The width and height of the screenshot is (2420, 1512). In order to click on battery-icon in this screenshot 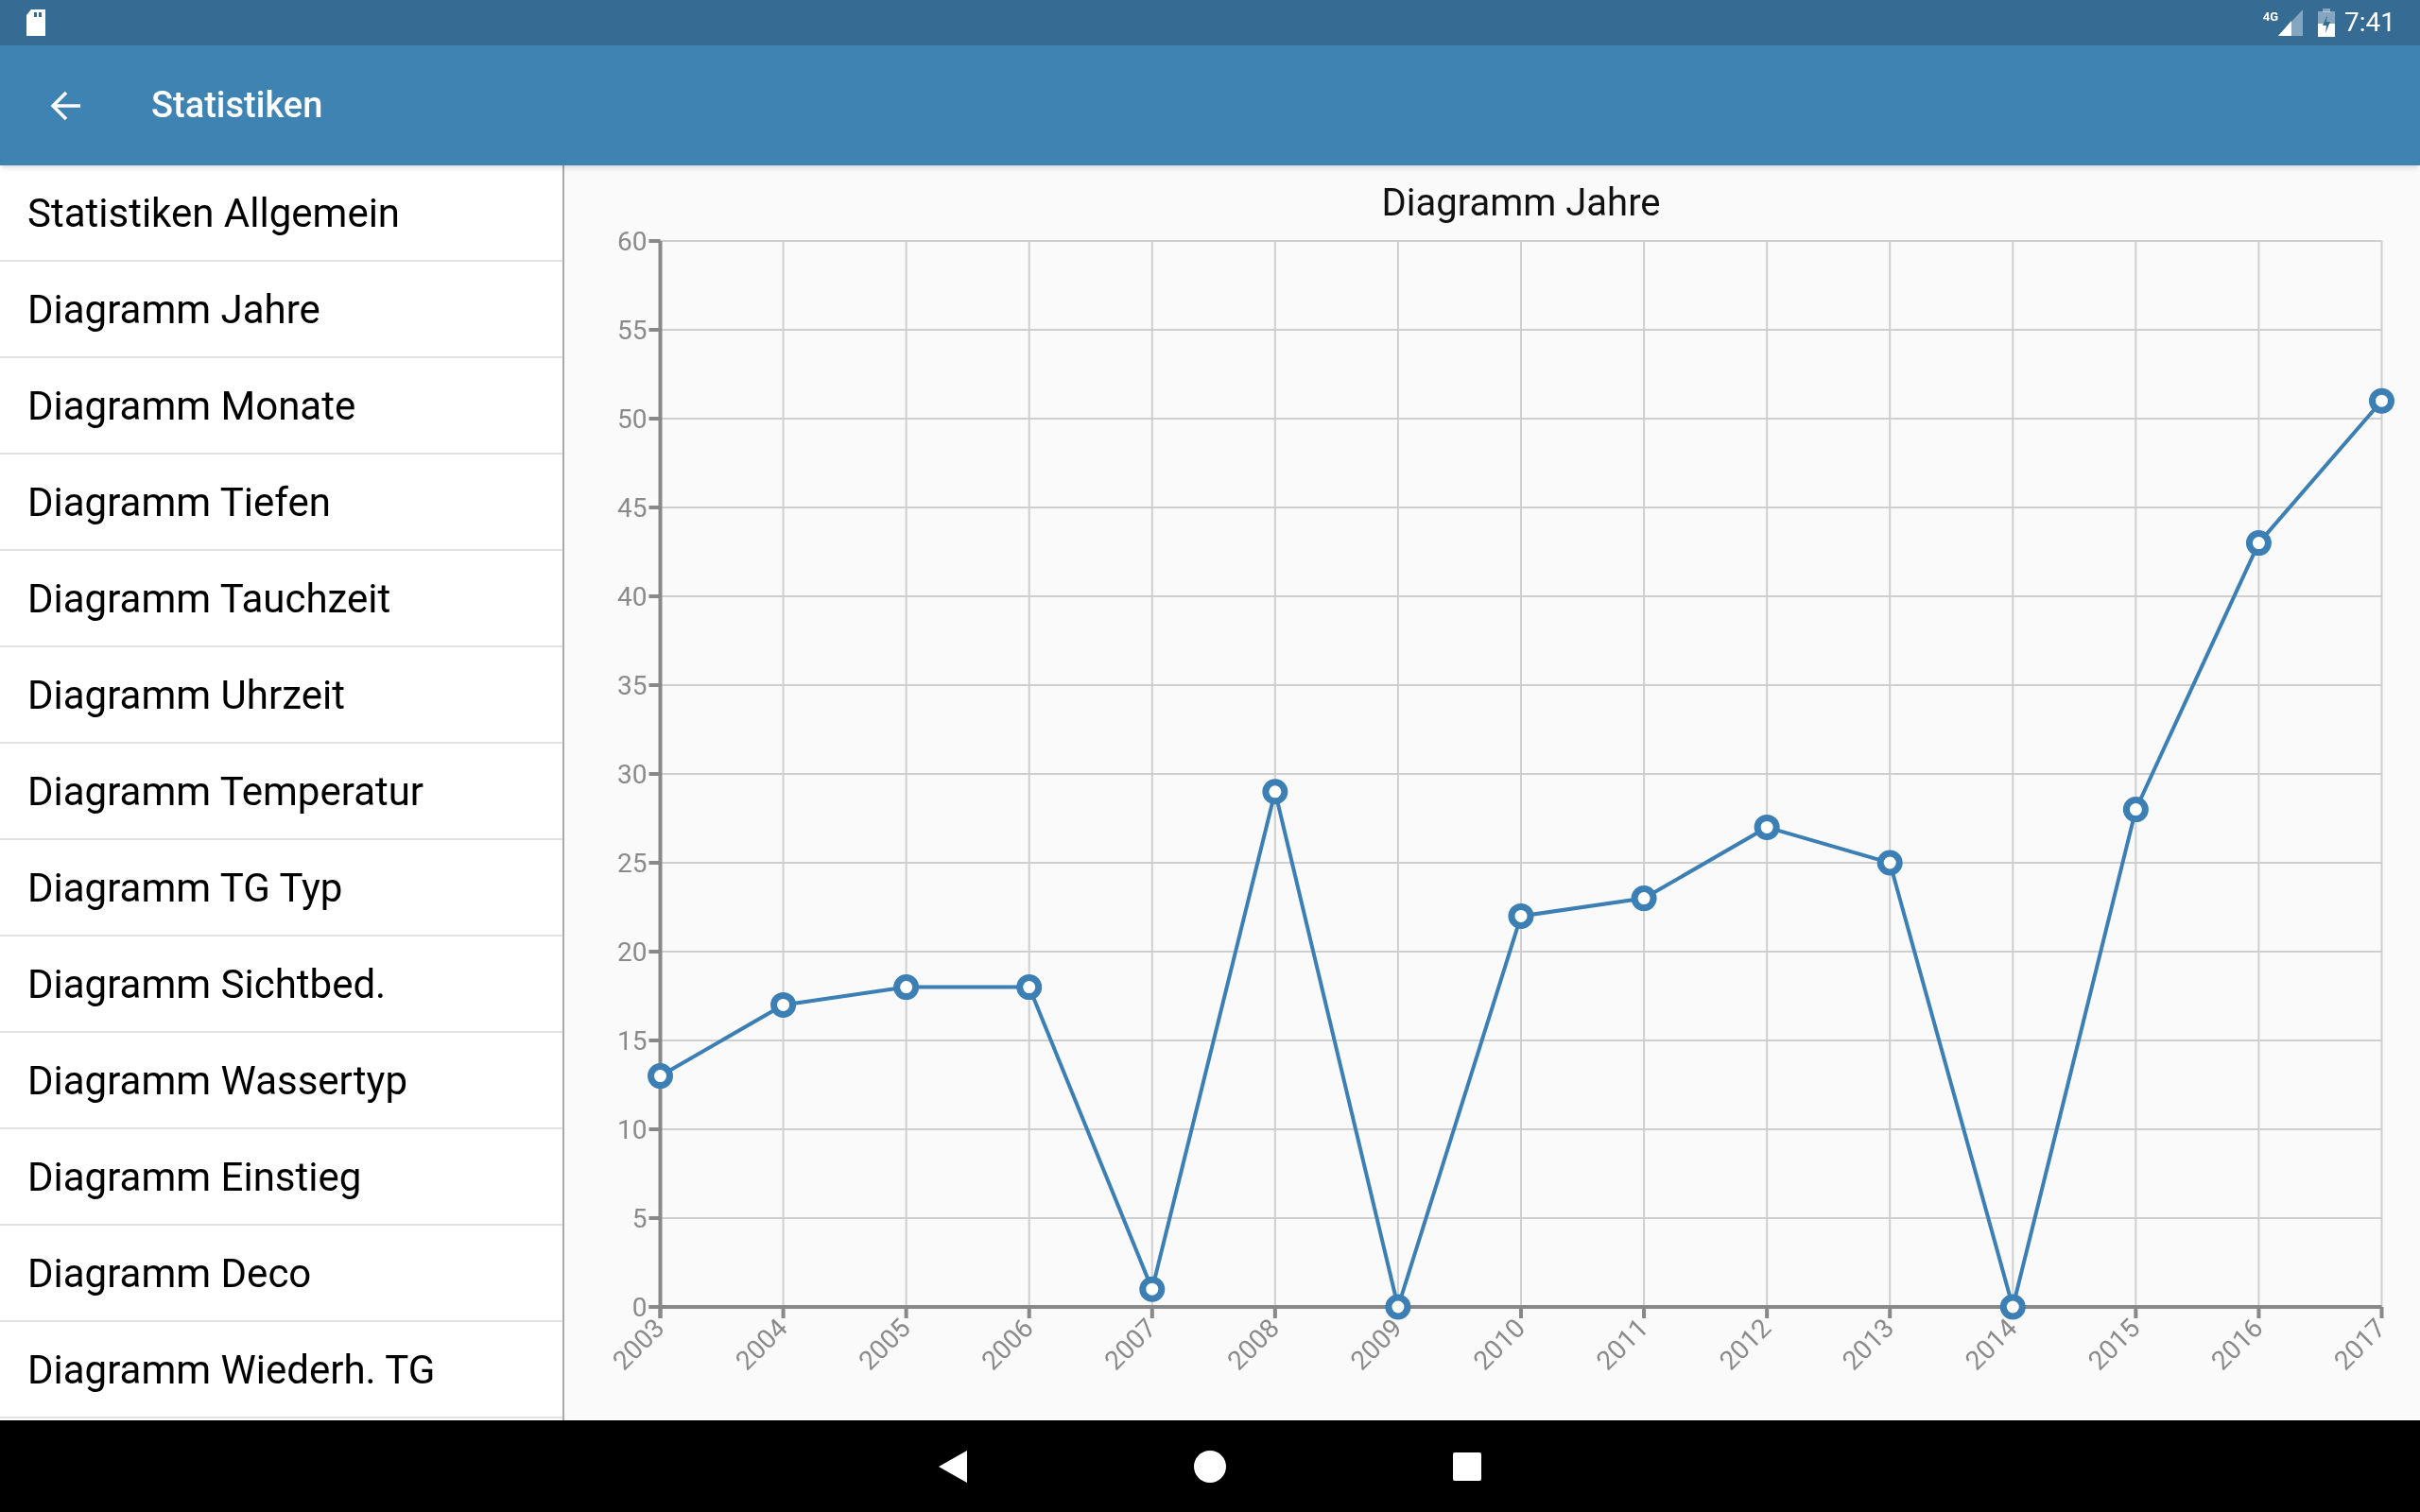, I will do `click(2326, 23)`.